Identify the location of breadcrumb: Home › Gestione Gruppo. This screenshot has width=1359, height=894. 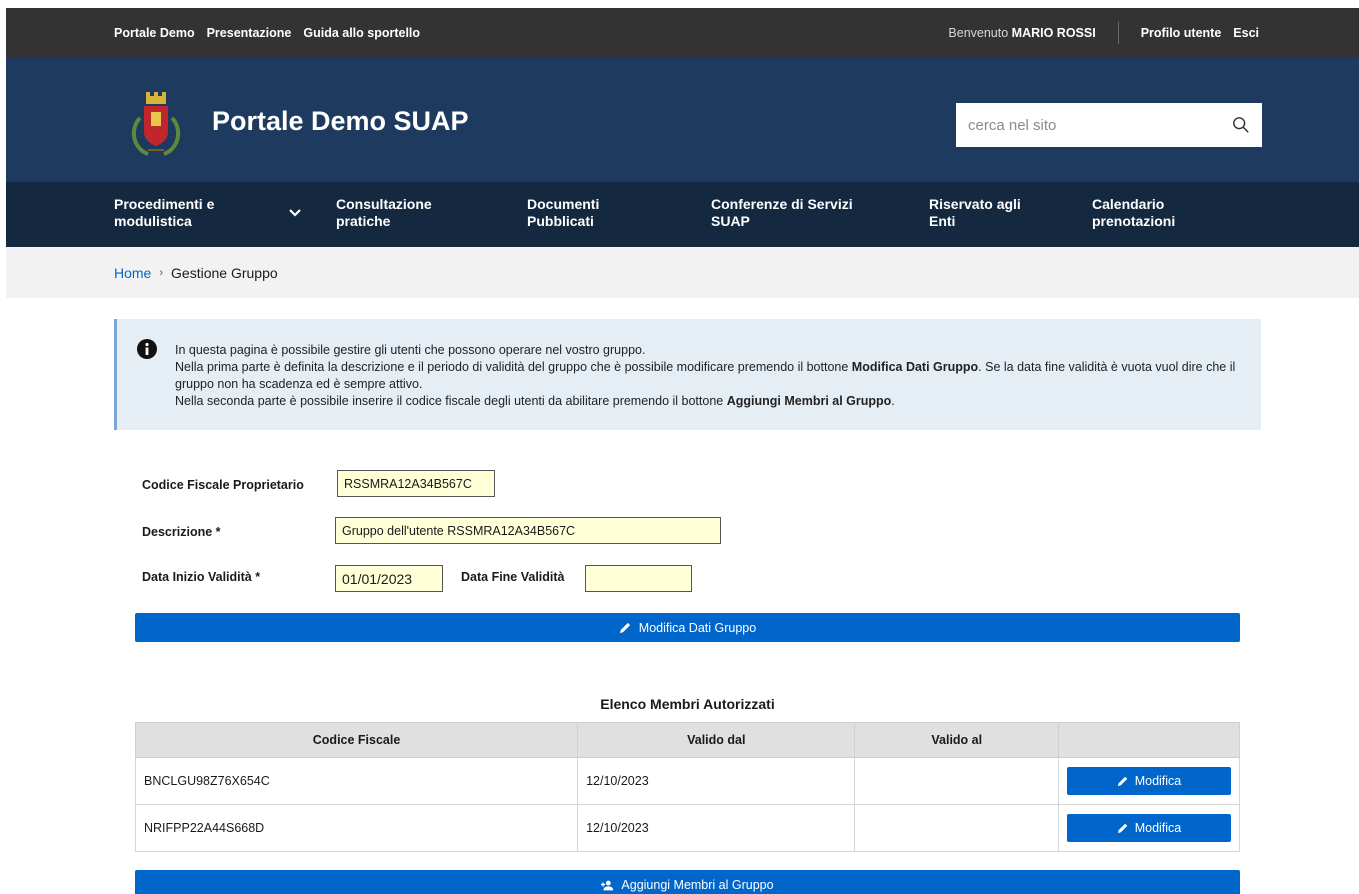
(682, 272).